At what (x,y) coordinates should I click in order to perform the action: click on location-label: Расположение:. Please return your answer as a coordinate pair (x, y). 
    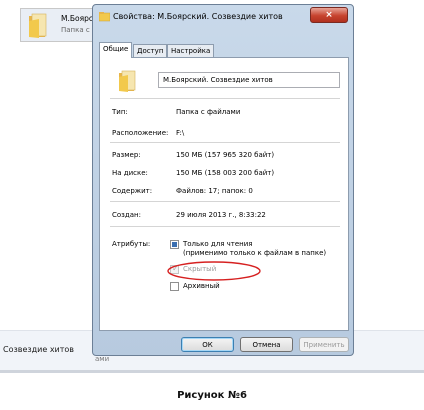
    Looking at the image, I should click on (140, 133).